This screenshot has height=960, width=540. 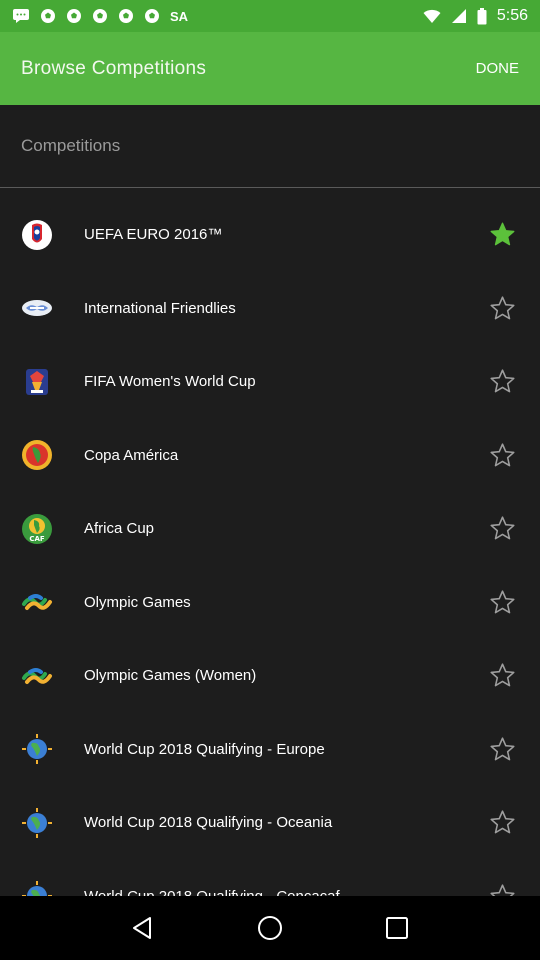 What do you see at coordinates (37, 308) in the screenshot?
I see `friendlies-logo-icon` at bounding box center [37, 308].